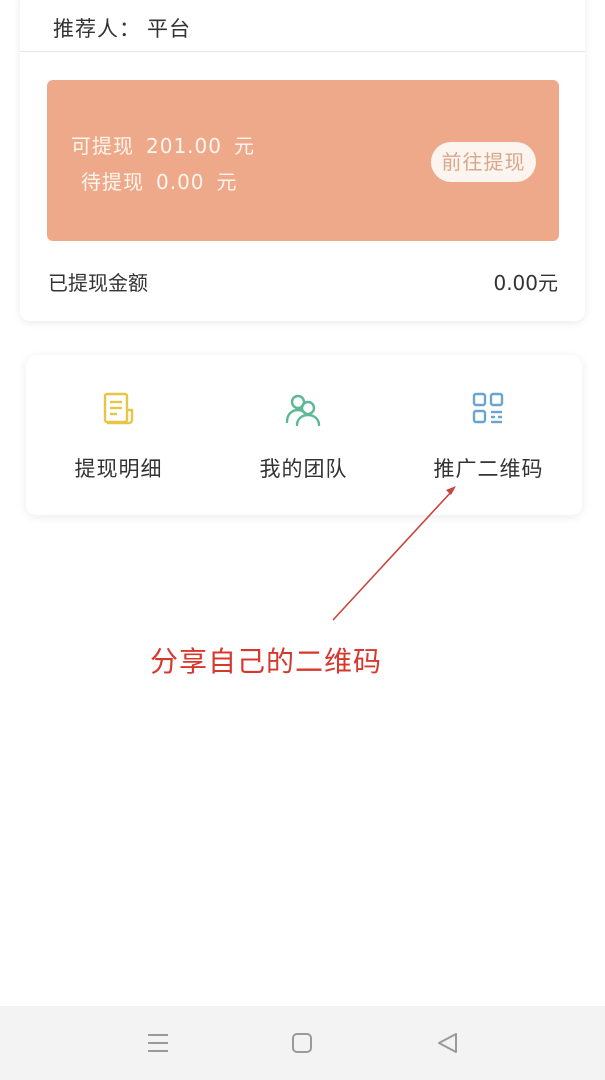  I want to click on annotation-arrow, so click(394, 553).